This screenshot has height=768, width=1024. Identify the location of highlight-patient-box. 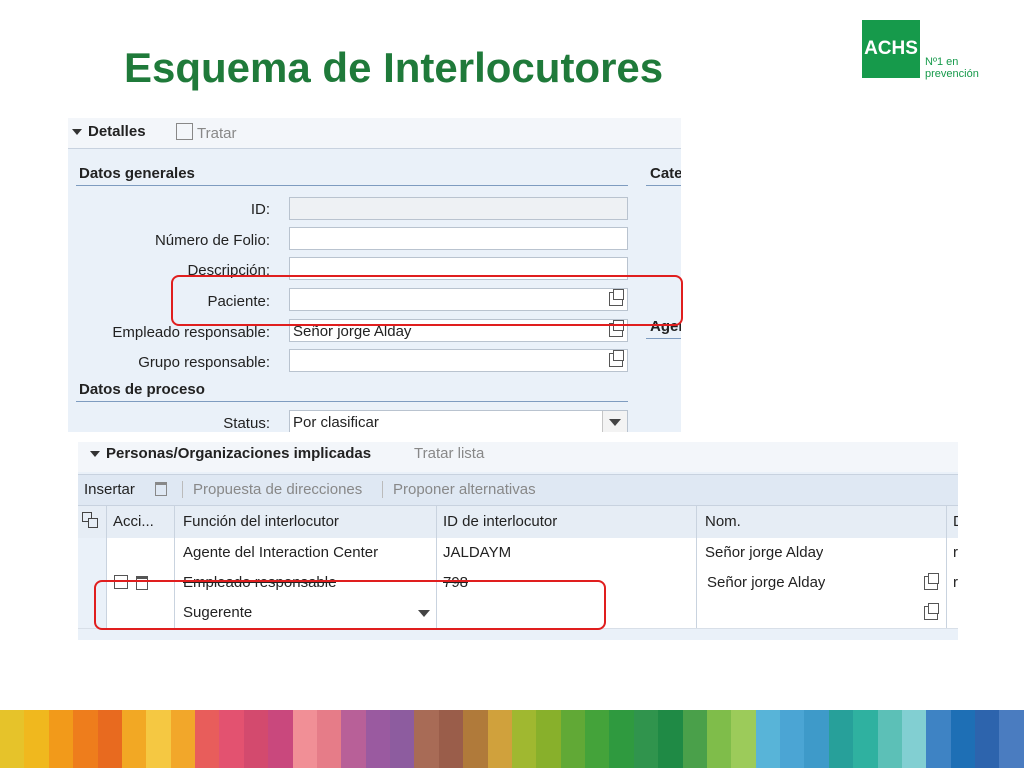
(427, 300).